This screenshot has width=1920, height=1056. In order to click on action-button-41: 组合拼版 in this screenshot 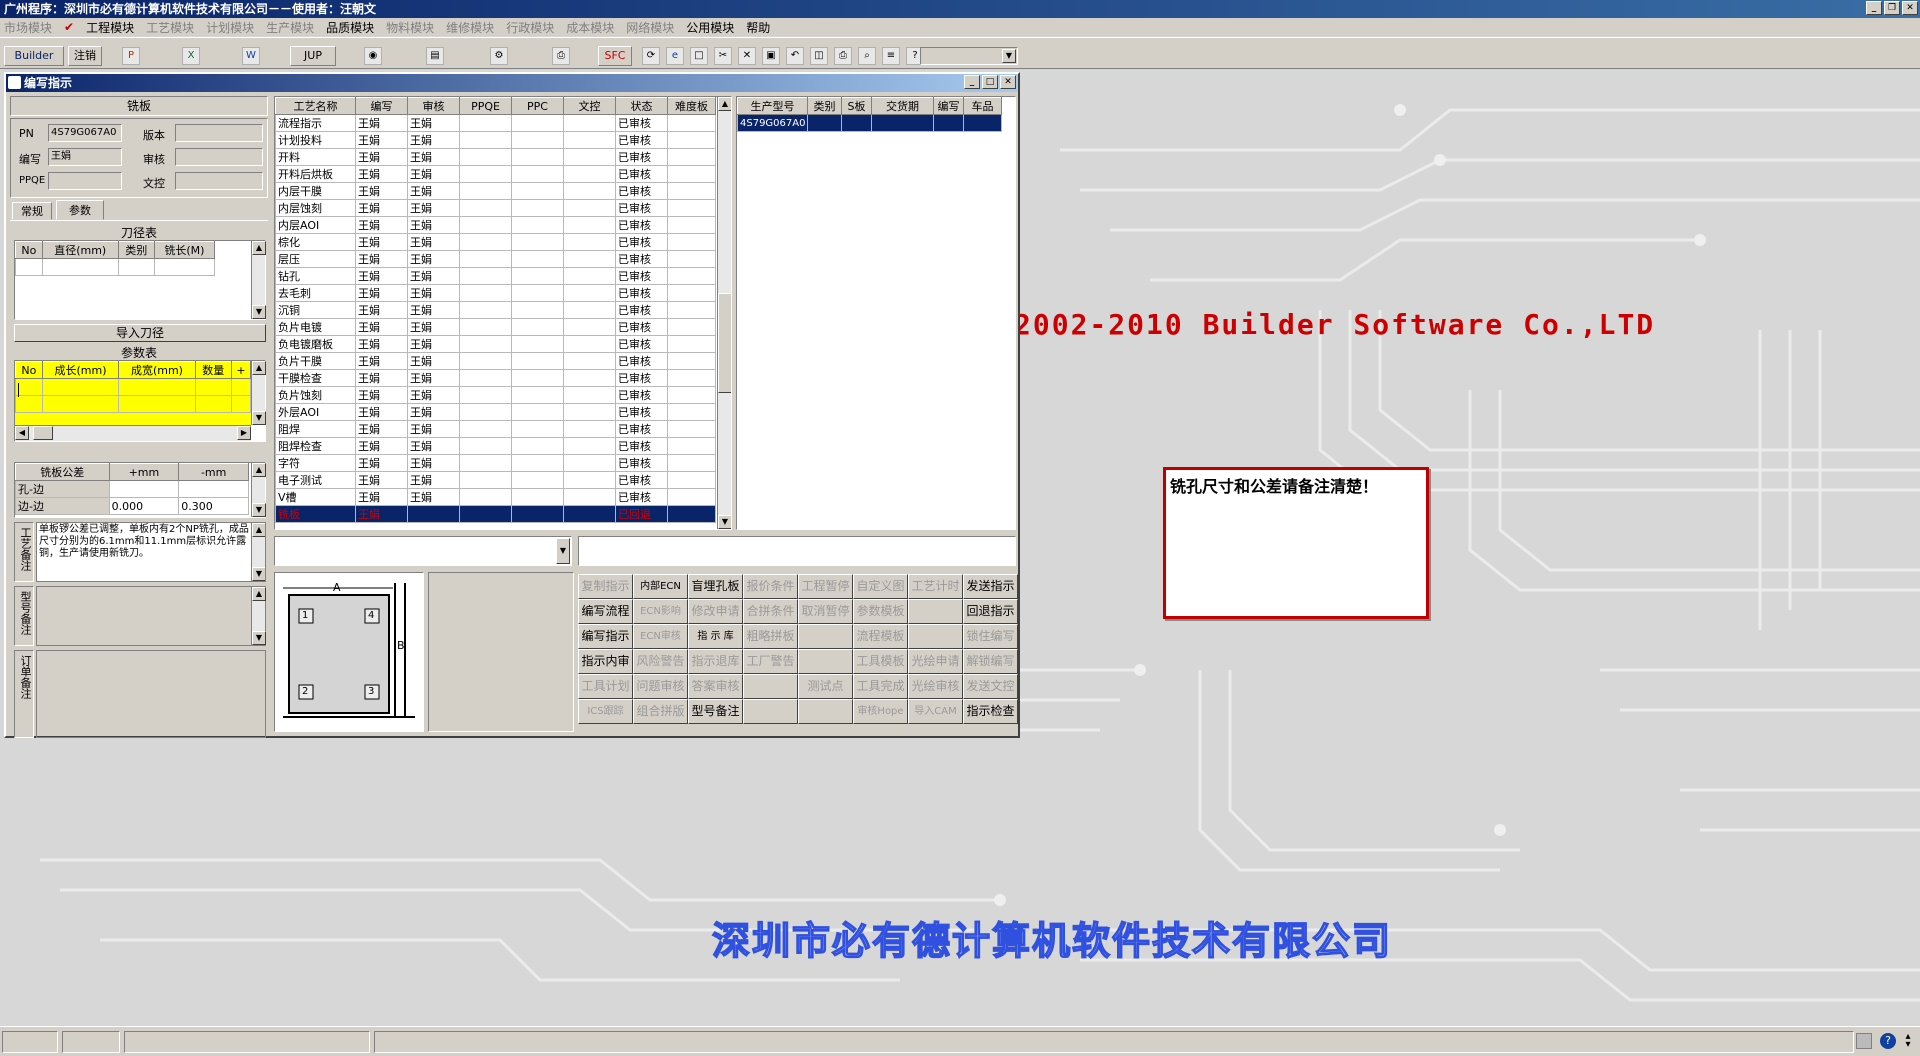, I will do `click(660, 711)`.